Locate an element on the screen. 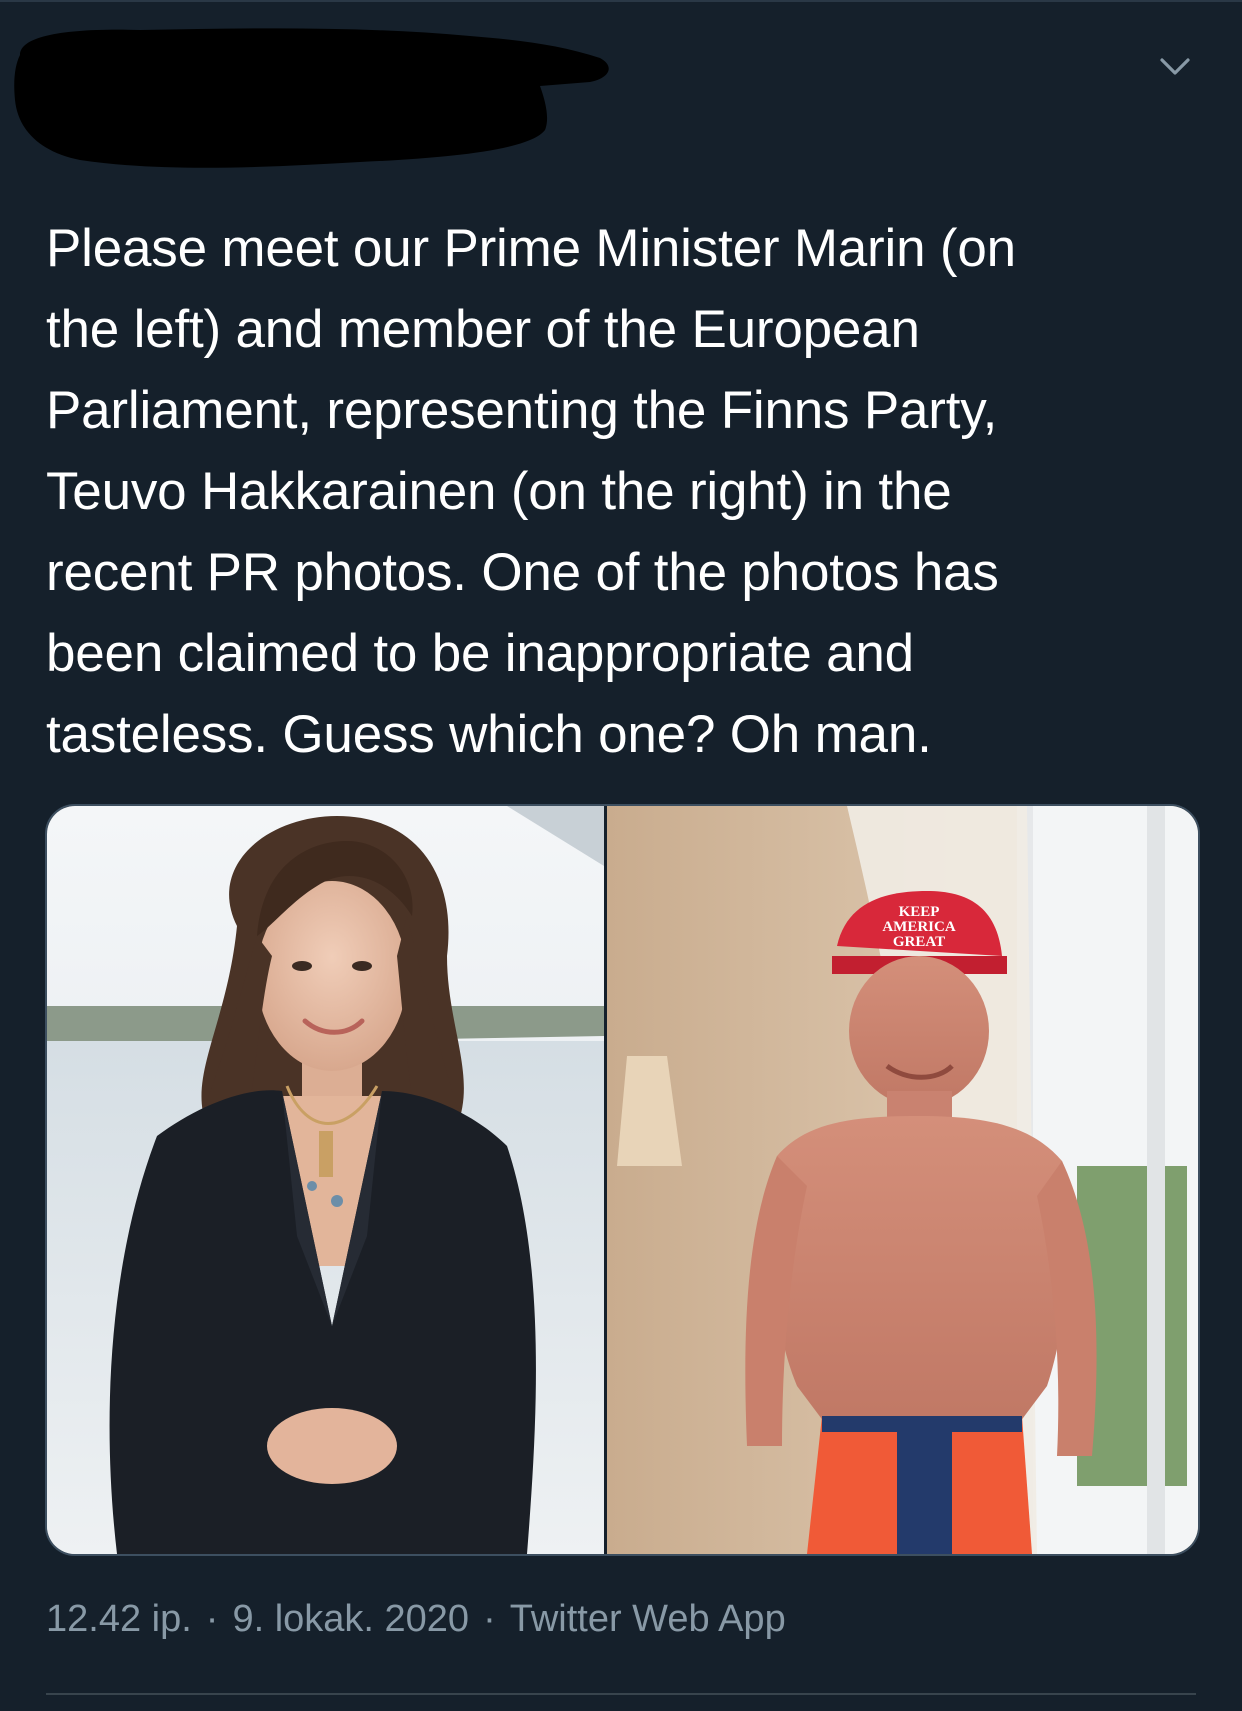 The image size is (1242, 1711). cap-text-line-1: KEEP is located at coordinates (919, 912).